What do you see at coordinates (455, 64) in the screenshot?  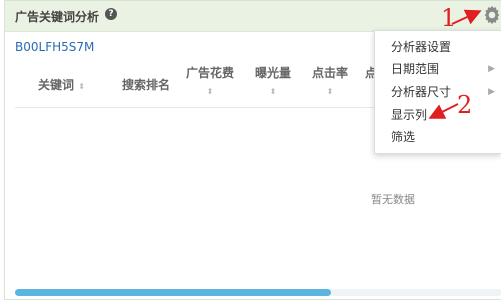 I see `annotation-arrows` at bounding box center [455, 64].